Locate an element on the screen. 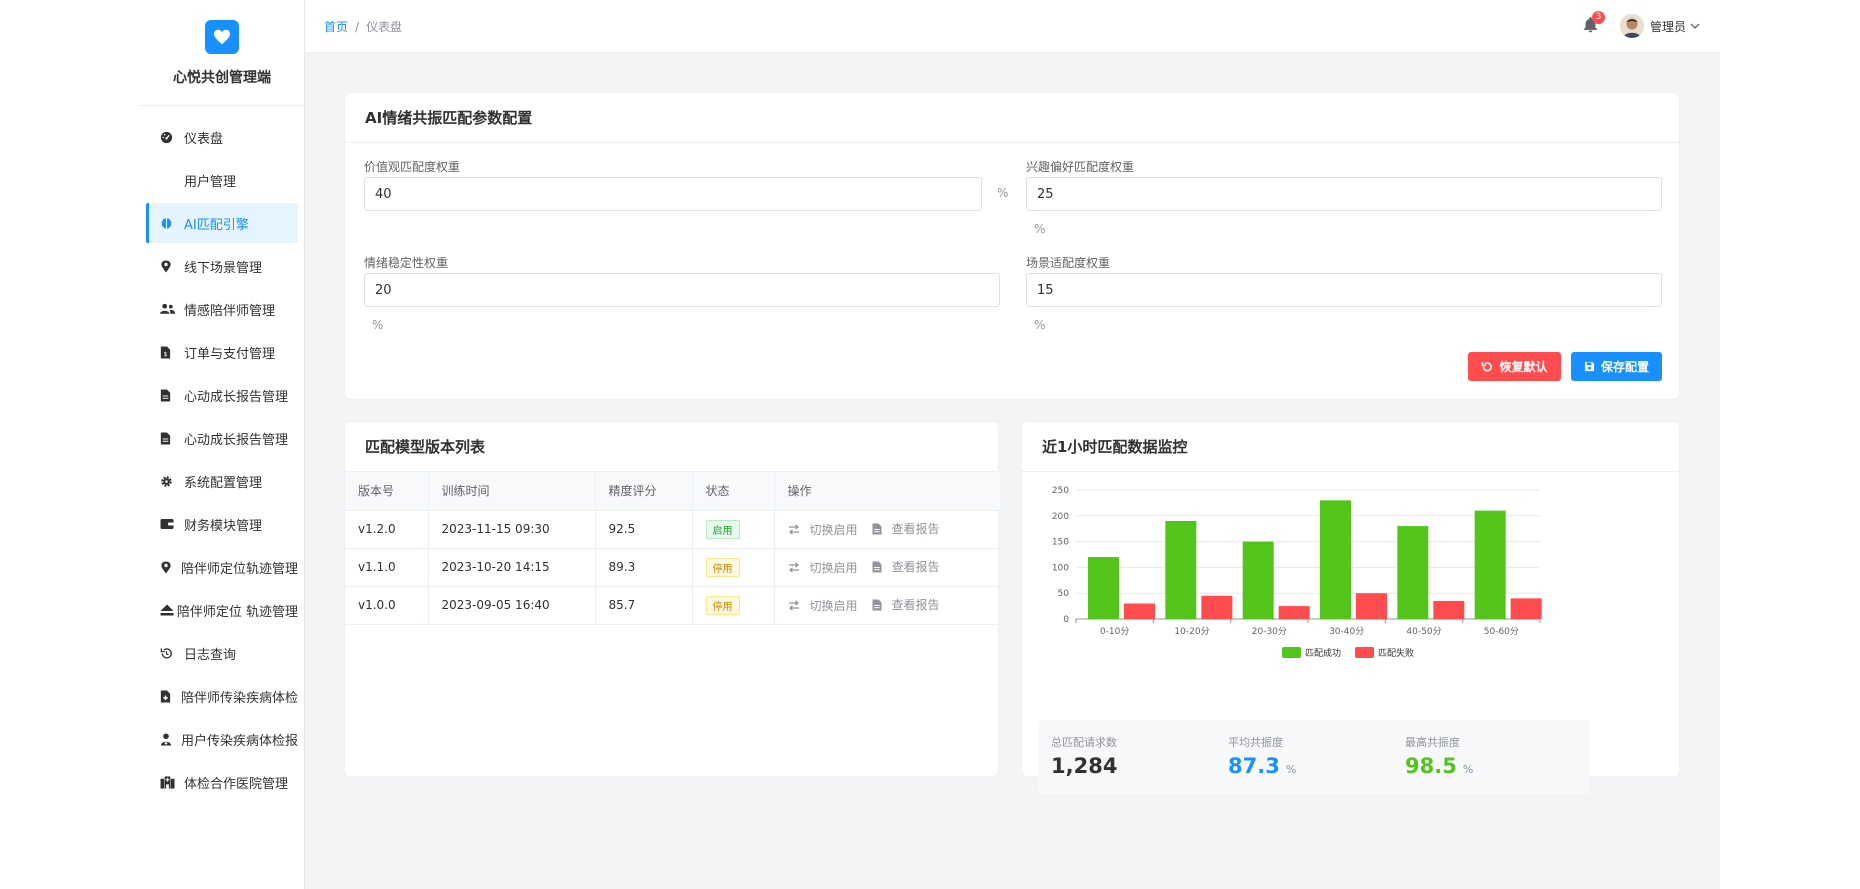 This screenshot has width=1860, height=889. y-tick-label: 250 is located at coordinates (1060, 491).